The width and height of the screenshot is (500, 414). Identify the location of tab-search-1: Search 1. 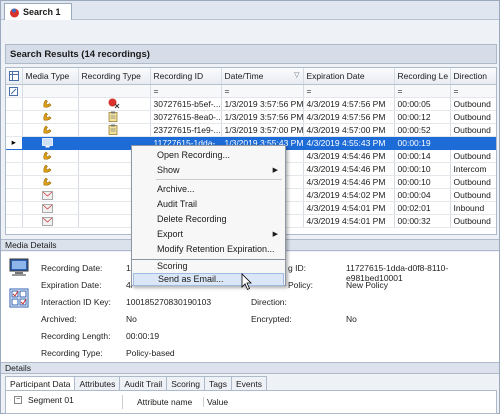
(38, 11).